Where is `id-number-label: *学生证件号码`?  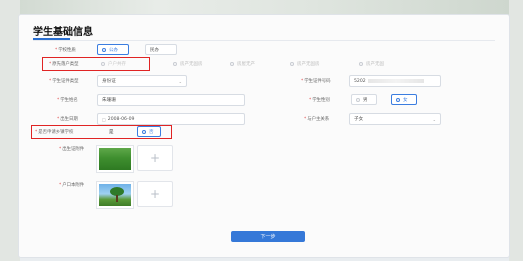 id-number-label: *学生证件号码 is located at coordinates (316, 81).